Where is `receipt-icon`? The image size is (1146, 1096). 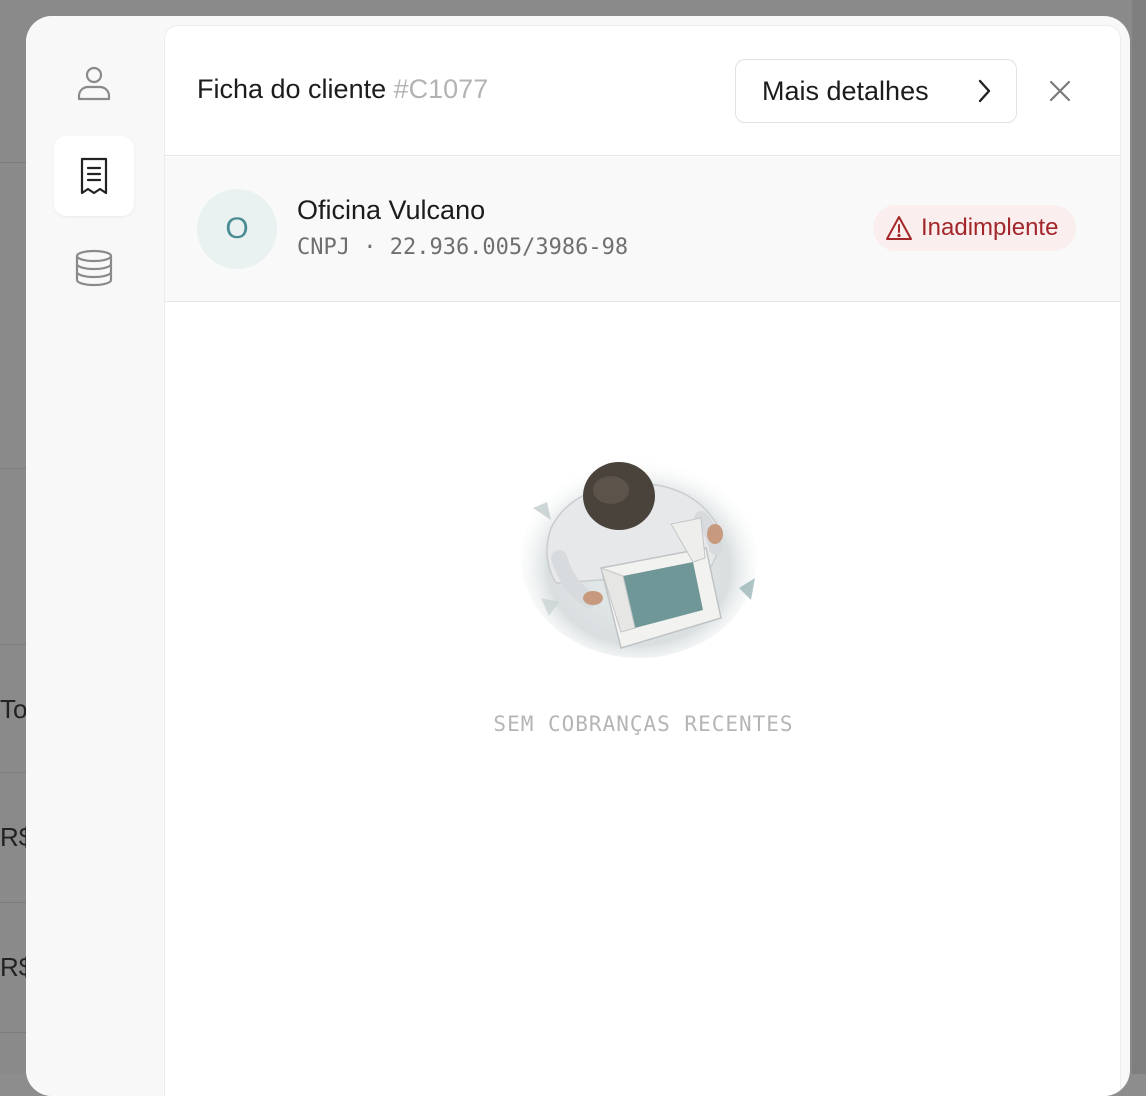
receipt-icon is located at coordinates (94, 176).